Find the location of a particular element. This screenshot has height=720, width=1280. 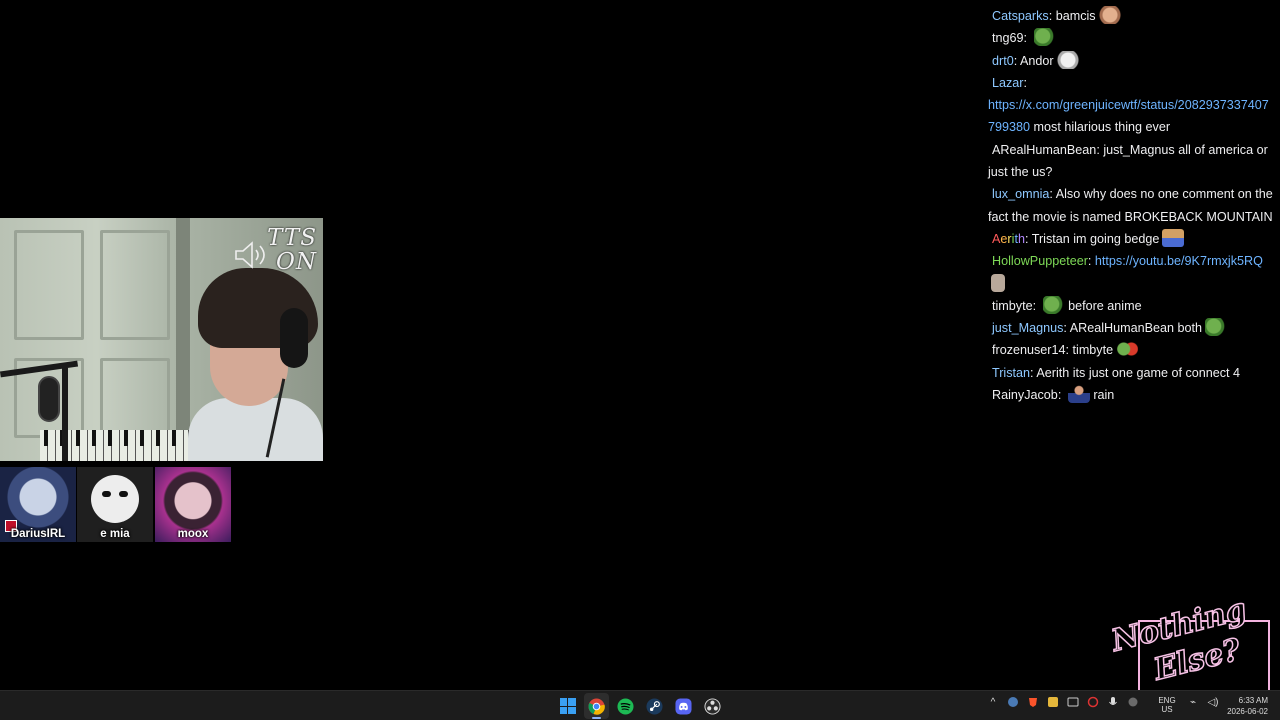

language-indicator: ENG US is located at coordinates (1167, 705).